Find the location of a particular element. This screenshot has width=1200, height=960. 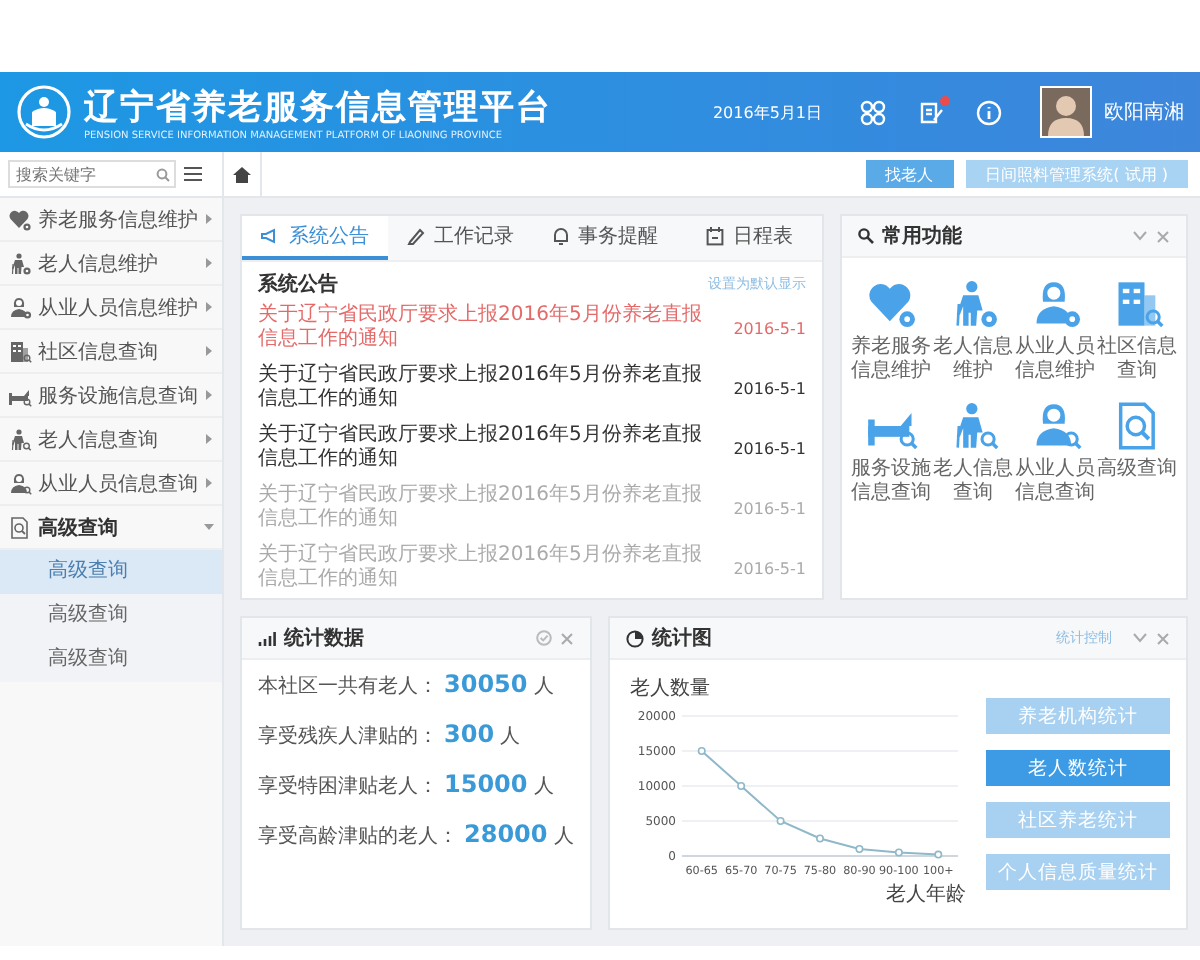

stat-value: 15000 is located at coordinates (486, 784).